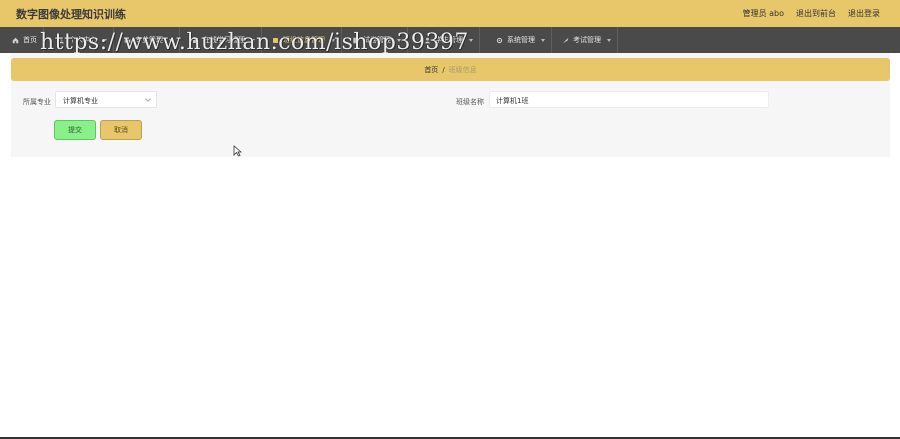 Image resolution: width=900 pixels, height=439 pixels. Describe the element at coordinates (565, 40) in the screenshot. I see `exam-icon` at that location.